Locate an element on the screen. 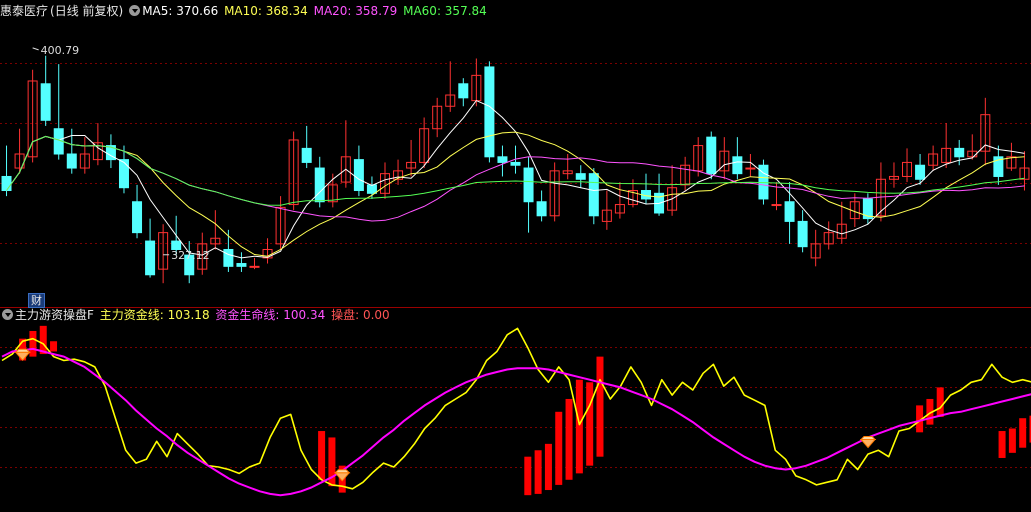 The width and height of the screenshot is (1031, 512). ma5-label: MA5: 370.66 is located at coordinates (180, 11).